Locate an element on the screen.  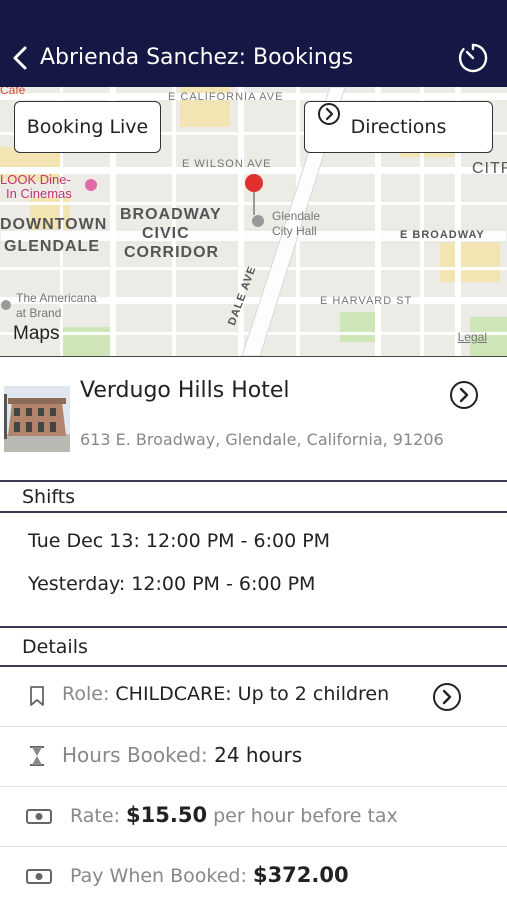
map-label: at Brand is located at coordinates (39, 313).